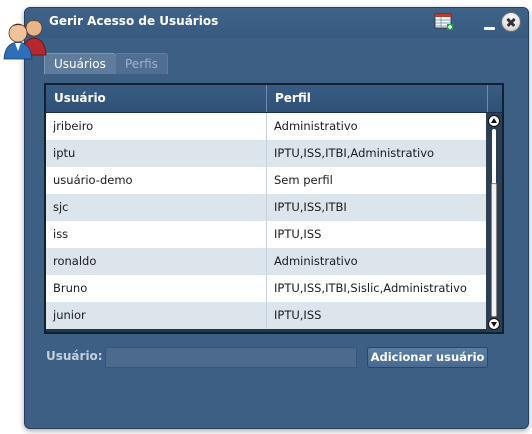 This screenshot has width=532, height=434. I want to click on user-field-label: Usuário:, so click(74, 356).